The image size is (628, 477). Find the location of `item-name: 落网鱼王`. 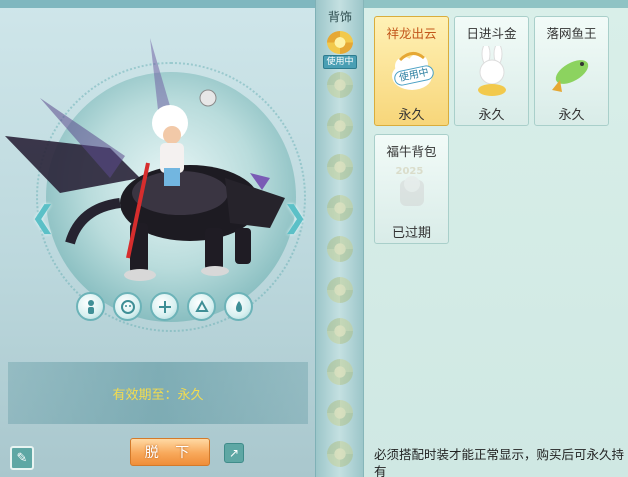

item-name: 落网鱼王 is located at coordinates (571, 33).